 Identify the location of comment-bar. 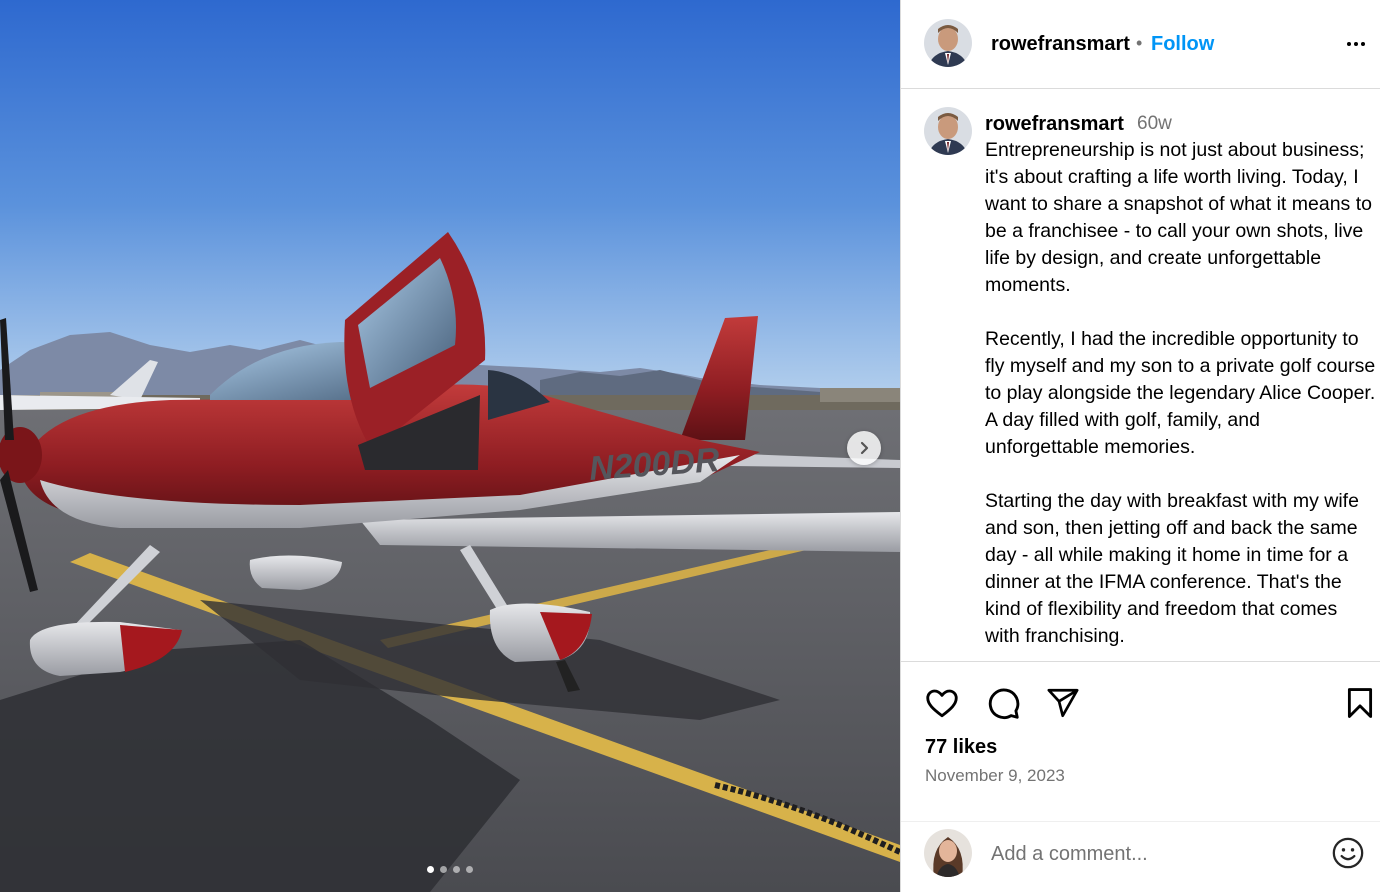
(1140, 856).